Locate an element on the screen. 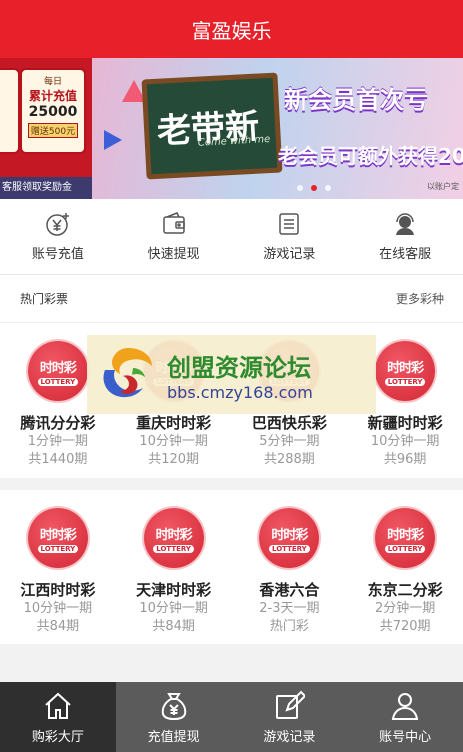 The width and height of the screenshot is (463, 752). promo-card: 每日 累计充值 25000 赠送500元 is located at coordinates (53, 111).